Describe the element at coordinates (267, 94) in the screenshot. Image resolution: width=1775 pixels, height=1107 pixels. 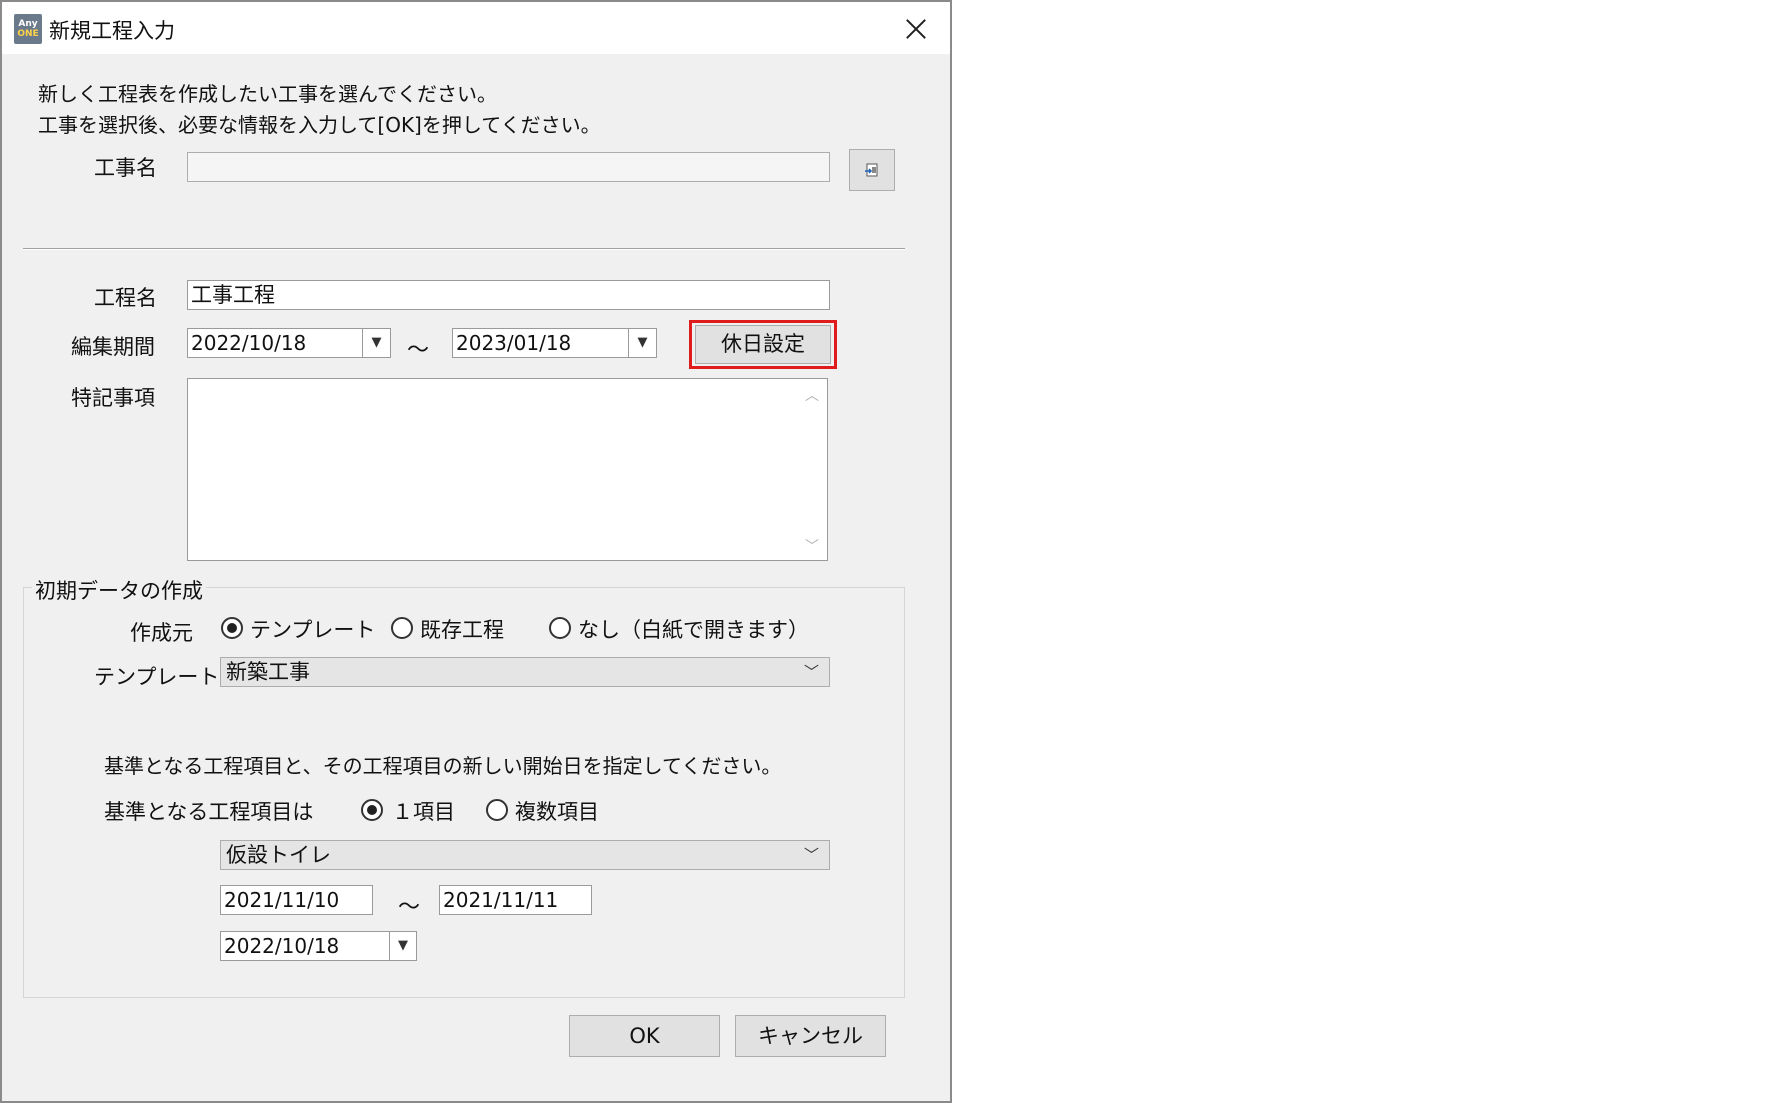
I see `instruction-line-1: 新しく工程表を作成したい工事を選んでください。` at that location.